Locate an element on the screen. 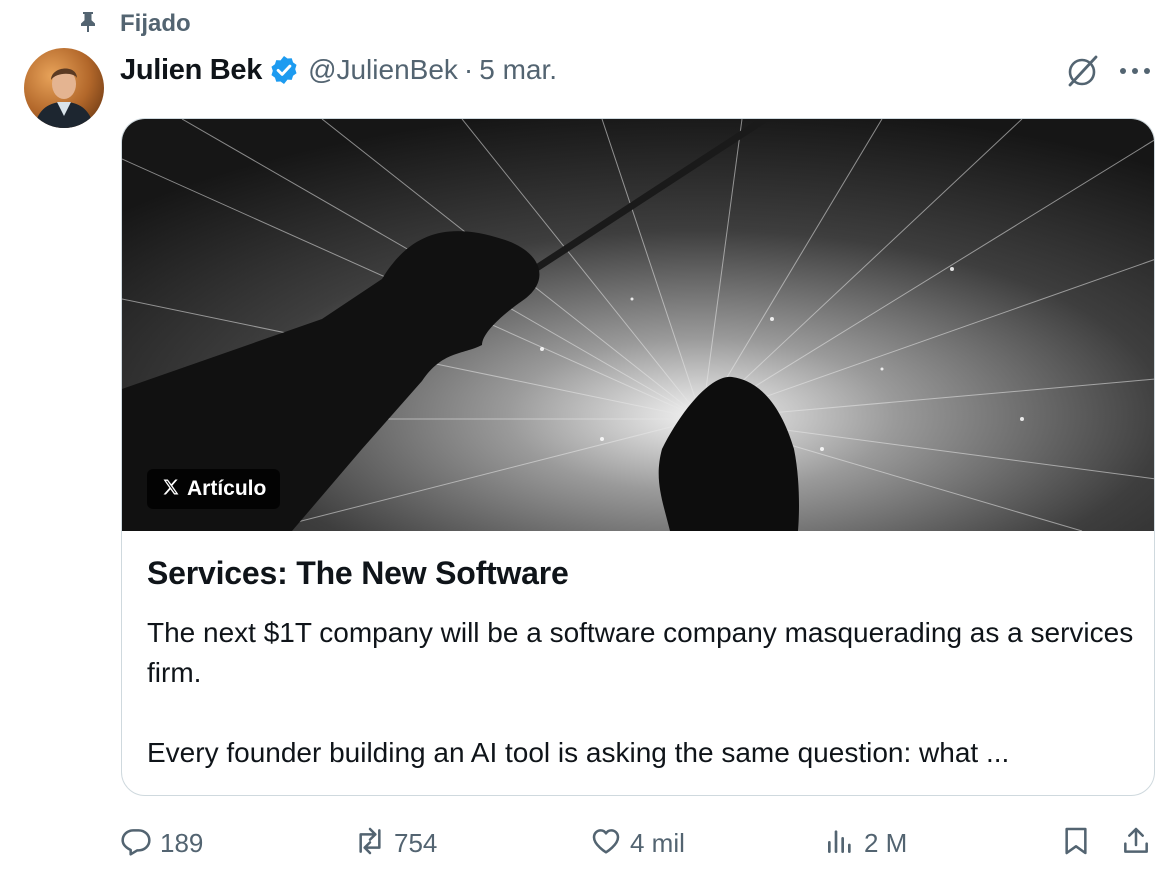 The width and height of the screenshot is (1172, 880). views-count: 2 M is located at coordinates (886, 842).